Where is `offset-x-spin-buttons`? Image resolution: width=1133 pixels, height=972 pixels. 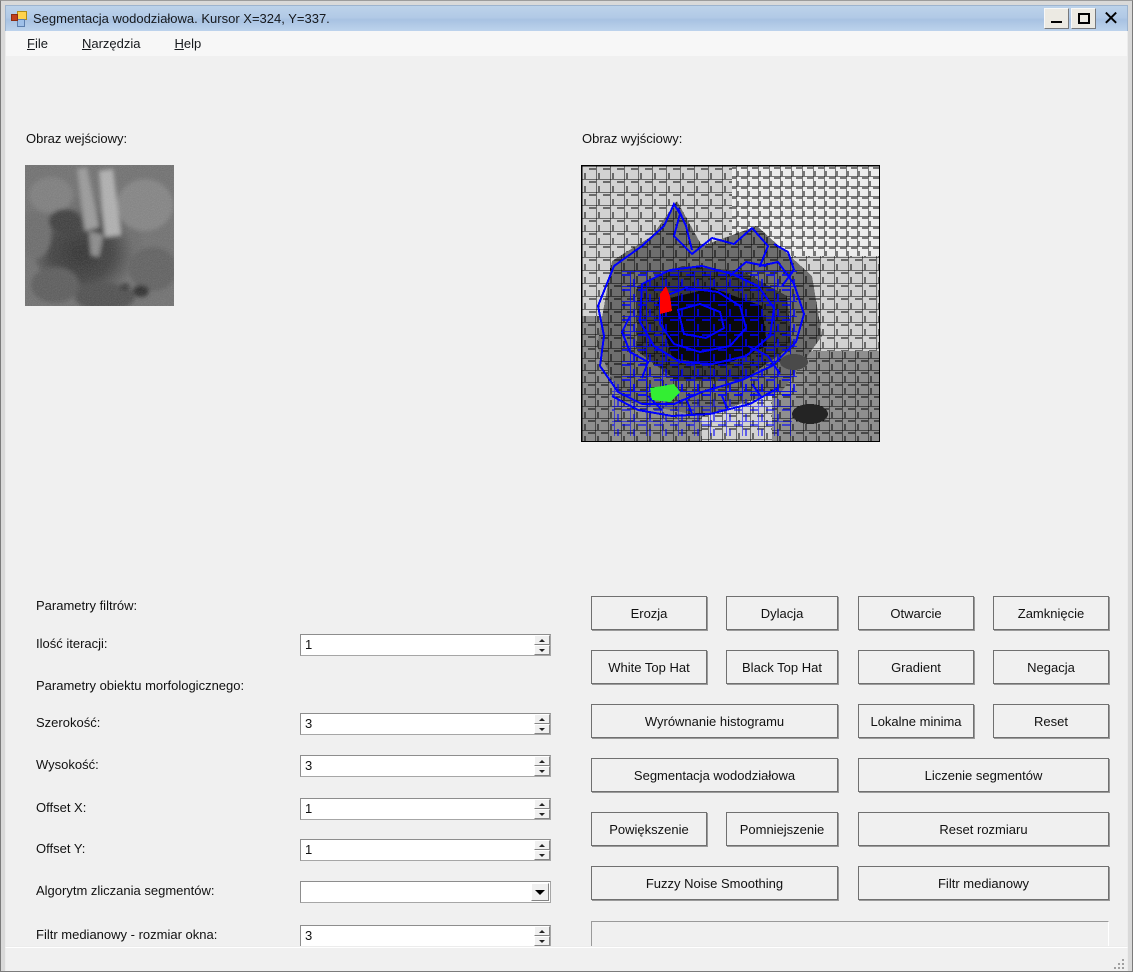 offset-x-spin-buttons is located at coordinates (541, 809).